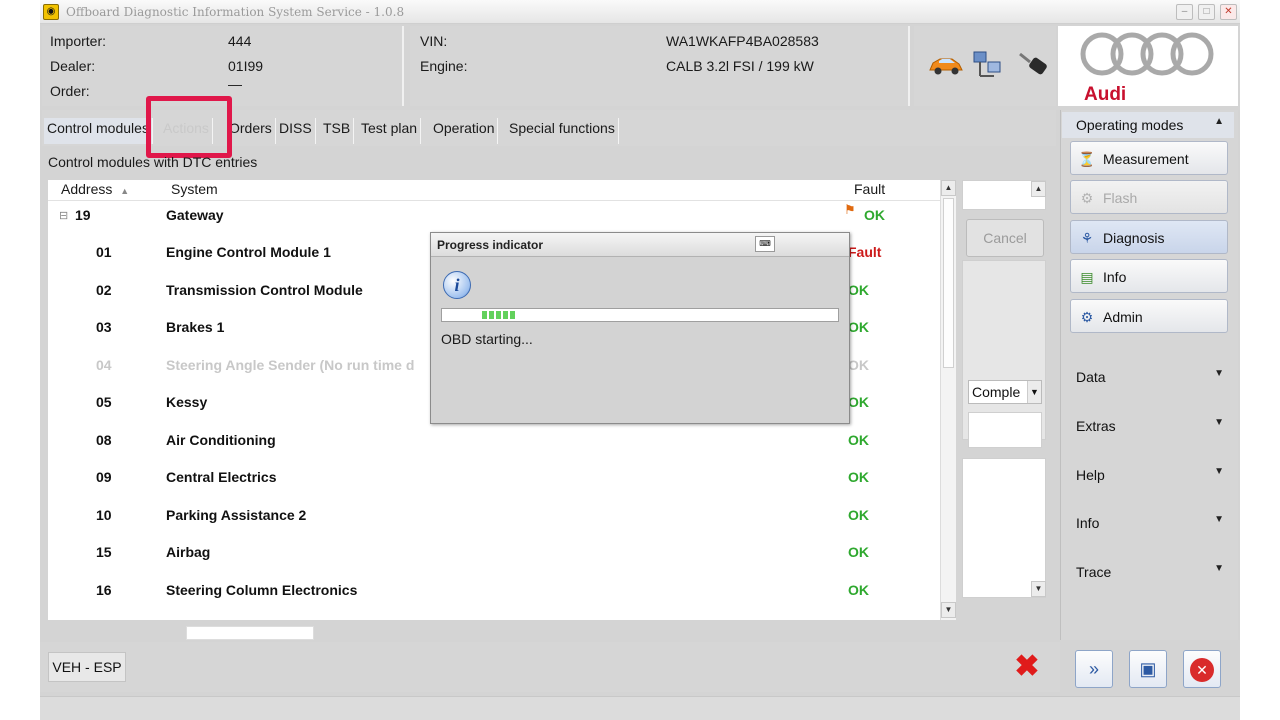 This screenshot has width=1280, height=720. What do you see at coordinates (1087, 159) in the screenshot?
I see `gauge-icon: ⏳` at bounding box center [1087, 159].